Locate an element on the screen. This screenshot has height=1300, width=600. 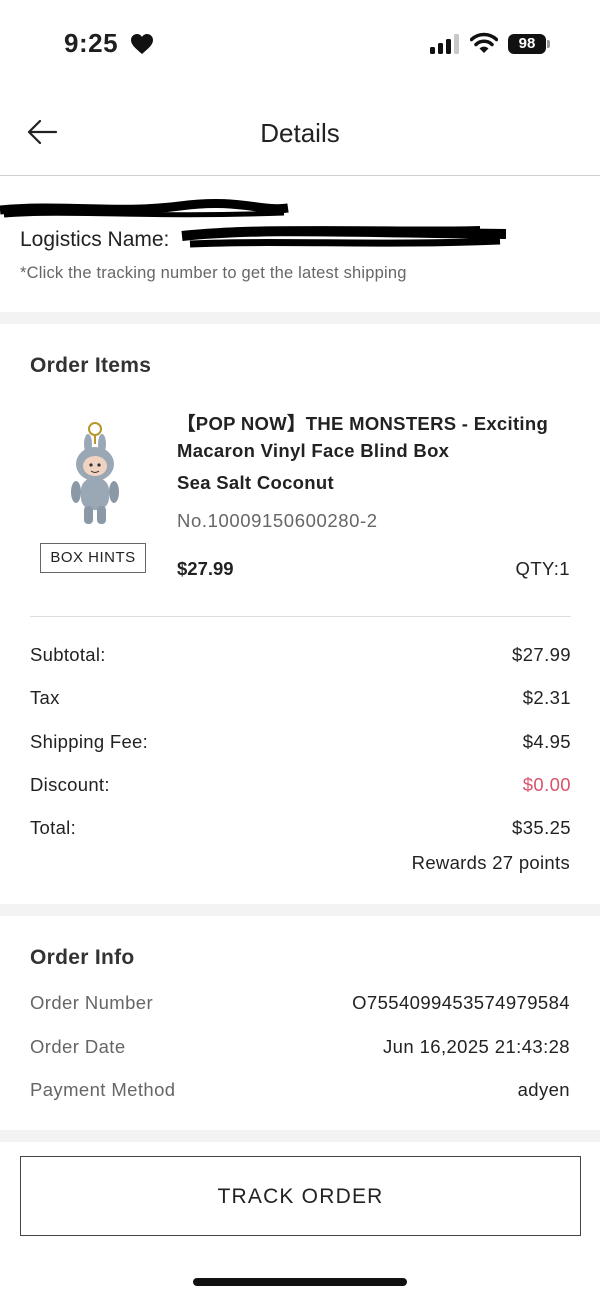
discount-label: Discount: is located at coordinates (70, 784).